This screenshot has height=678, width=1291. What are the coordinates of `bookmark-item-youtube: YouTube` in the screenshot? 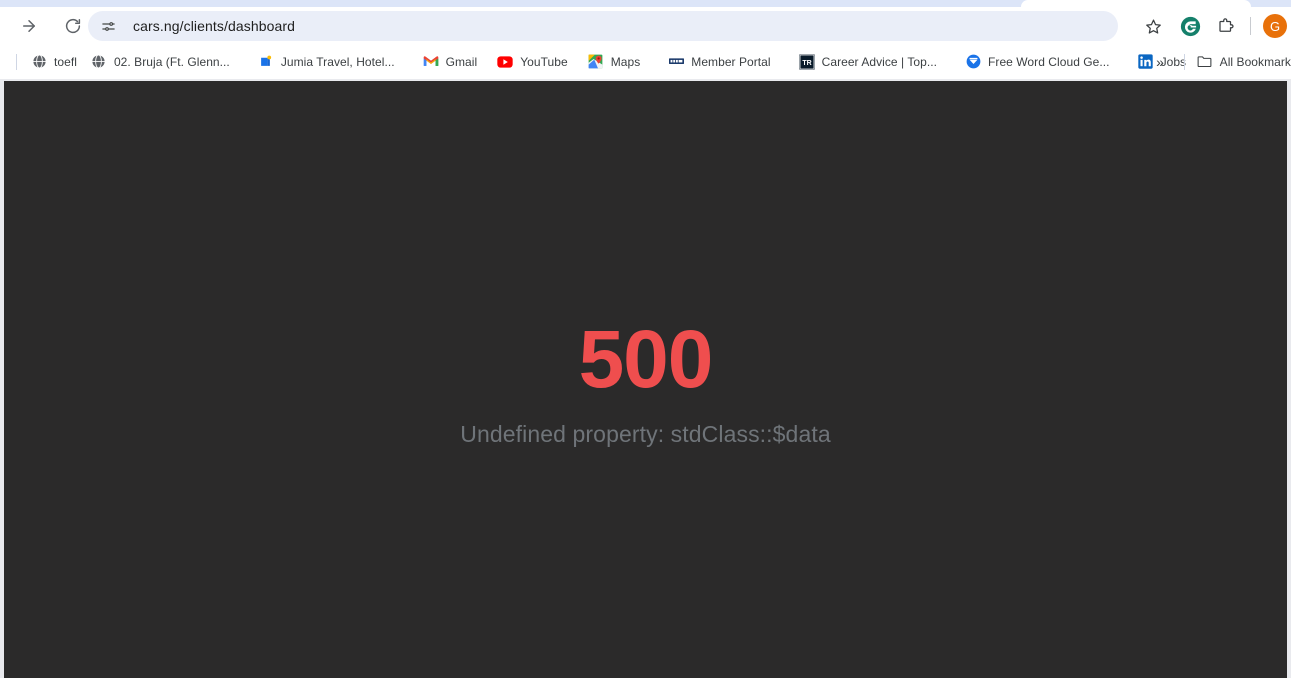 It's located at (532, 62).